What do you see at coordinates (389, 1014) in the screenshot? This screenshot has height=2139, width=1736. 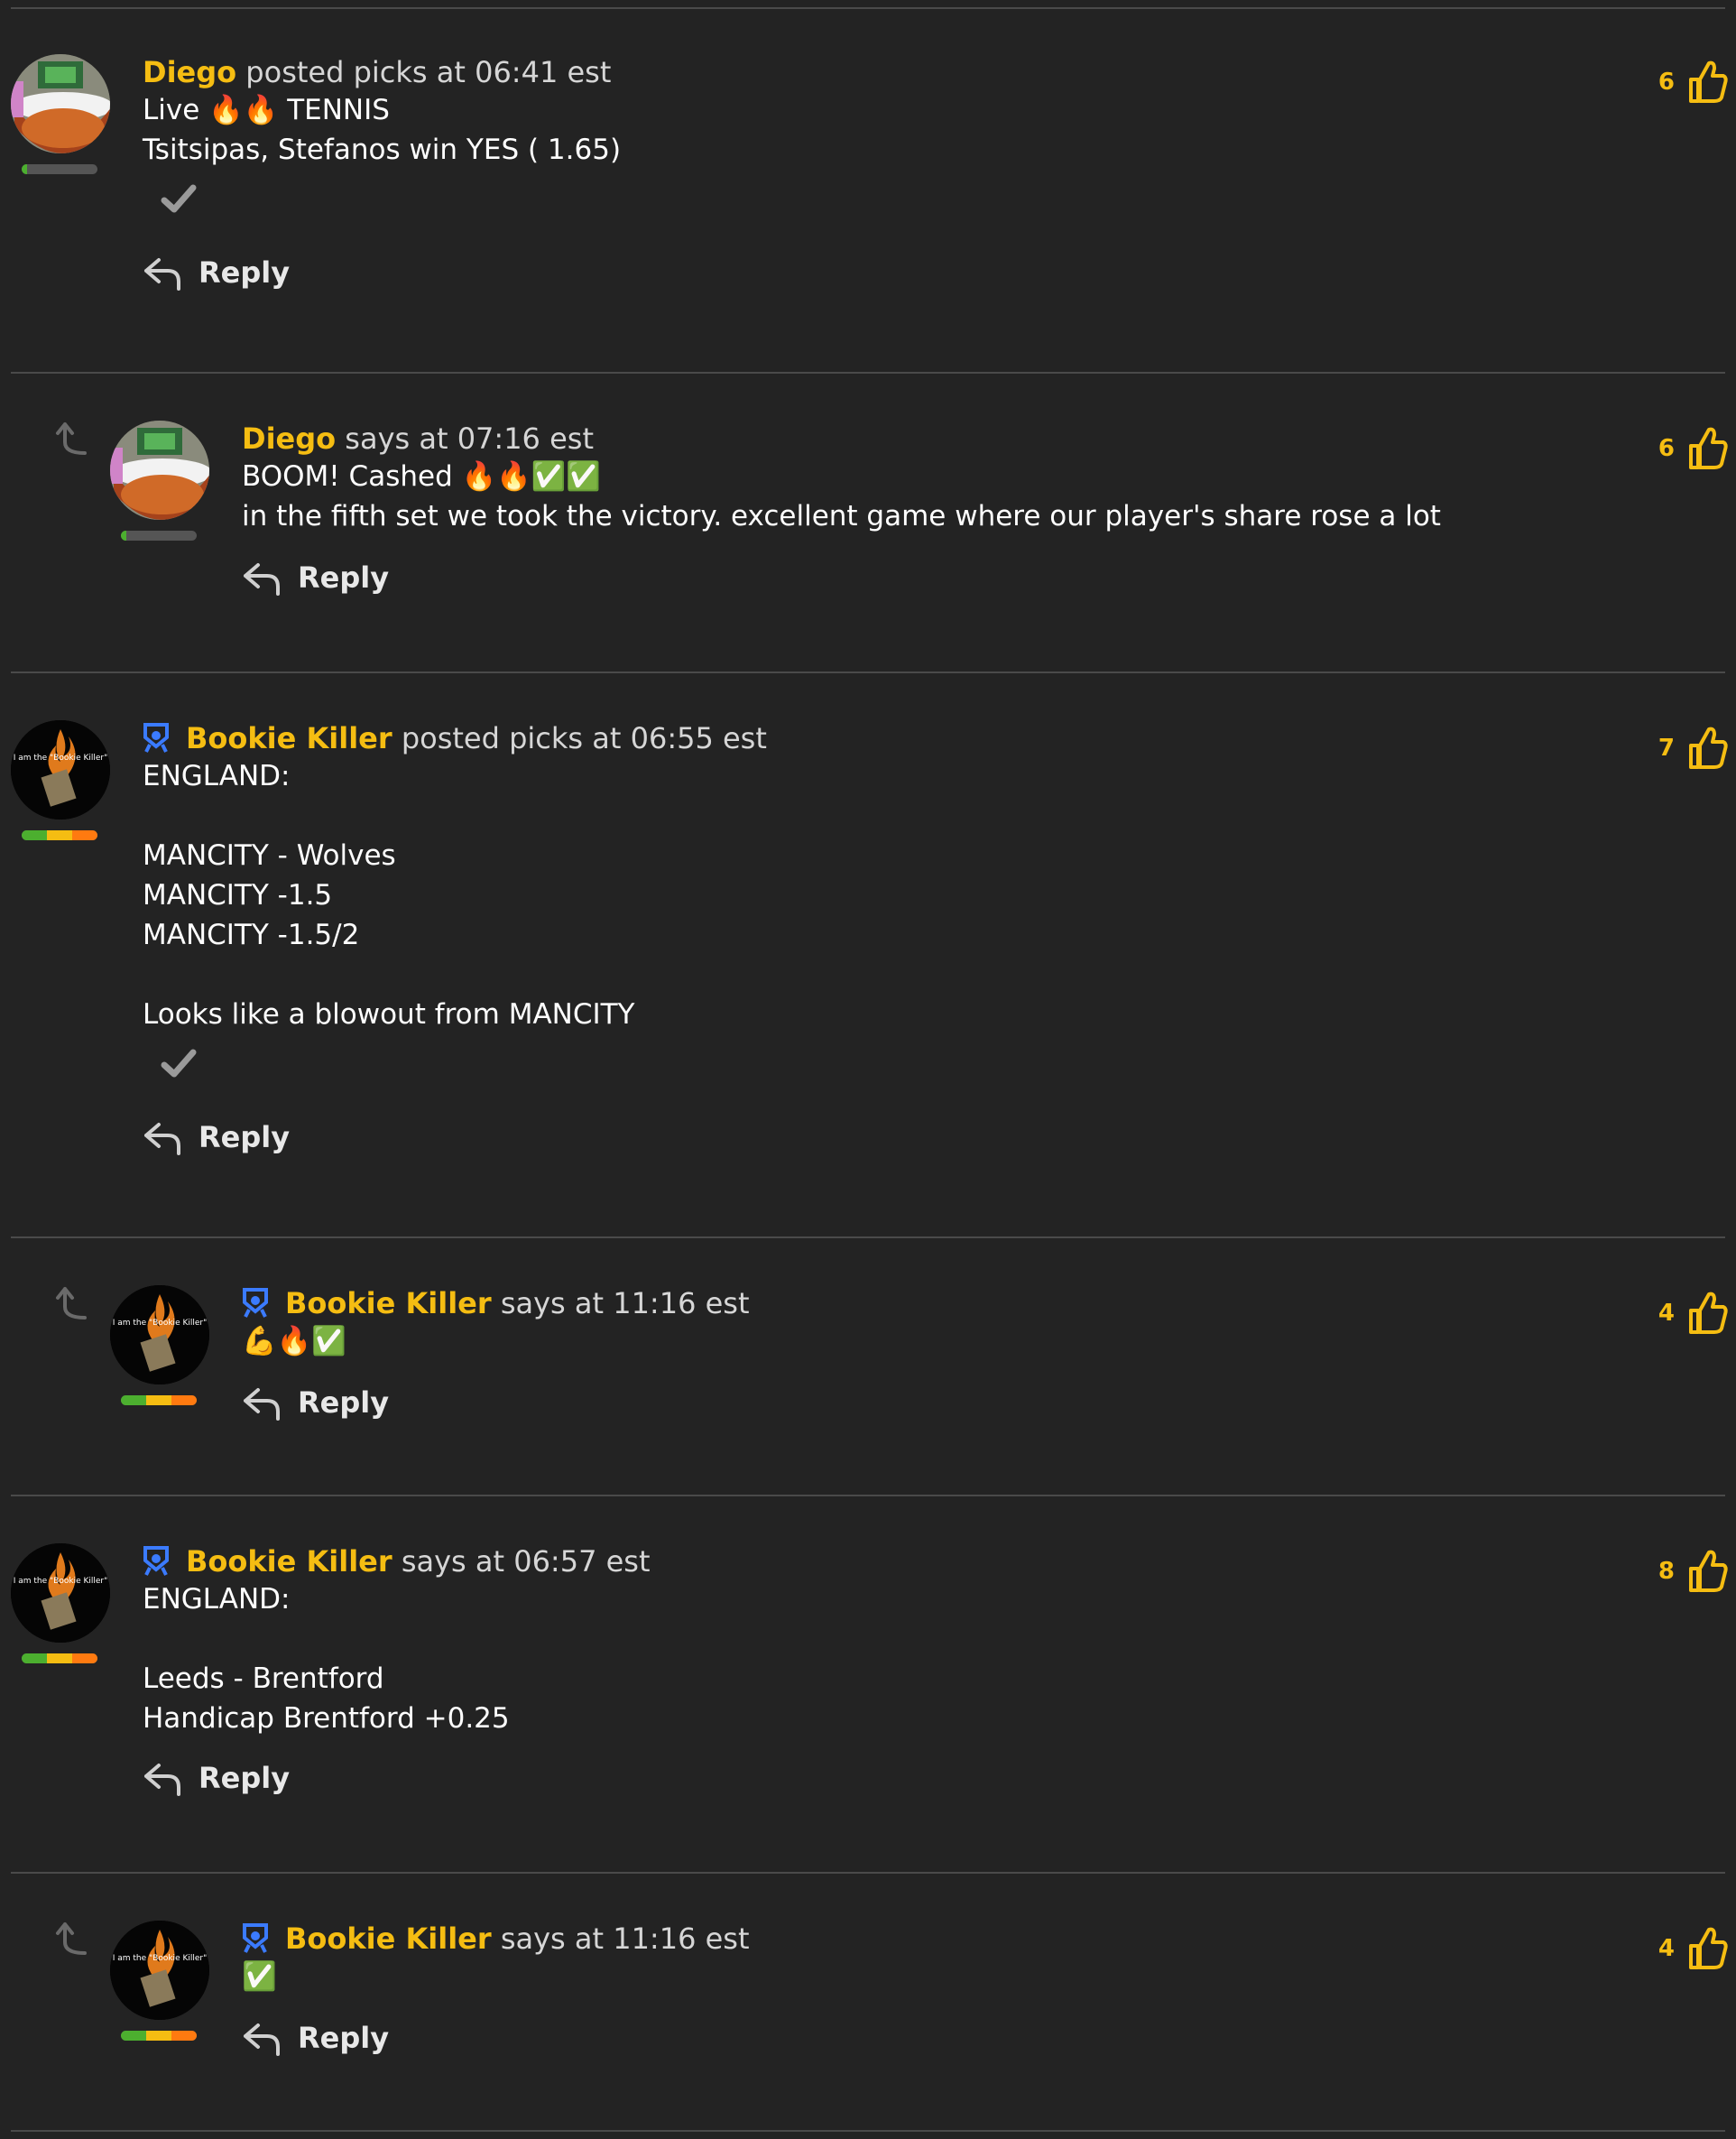 I see `comment-line: Looks like a blowout from MANCITY` at bounding box center [389, 1014].